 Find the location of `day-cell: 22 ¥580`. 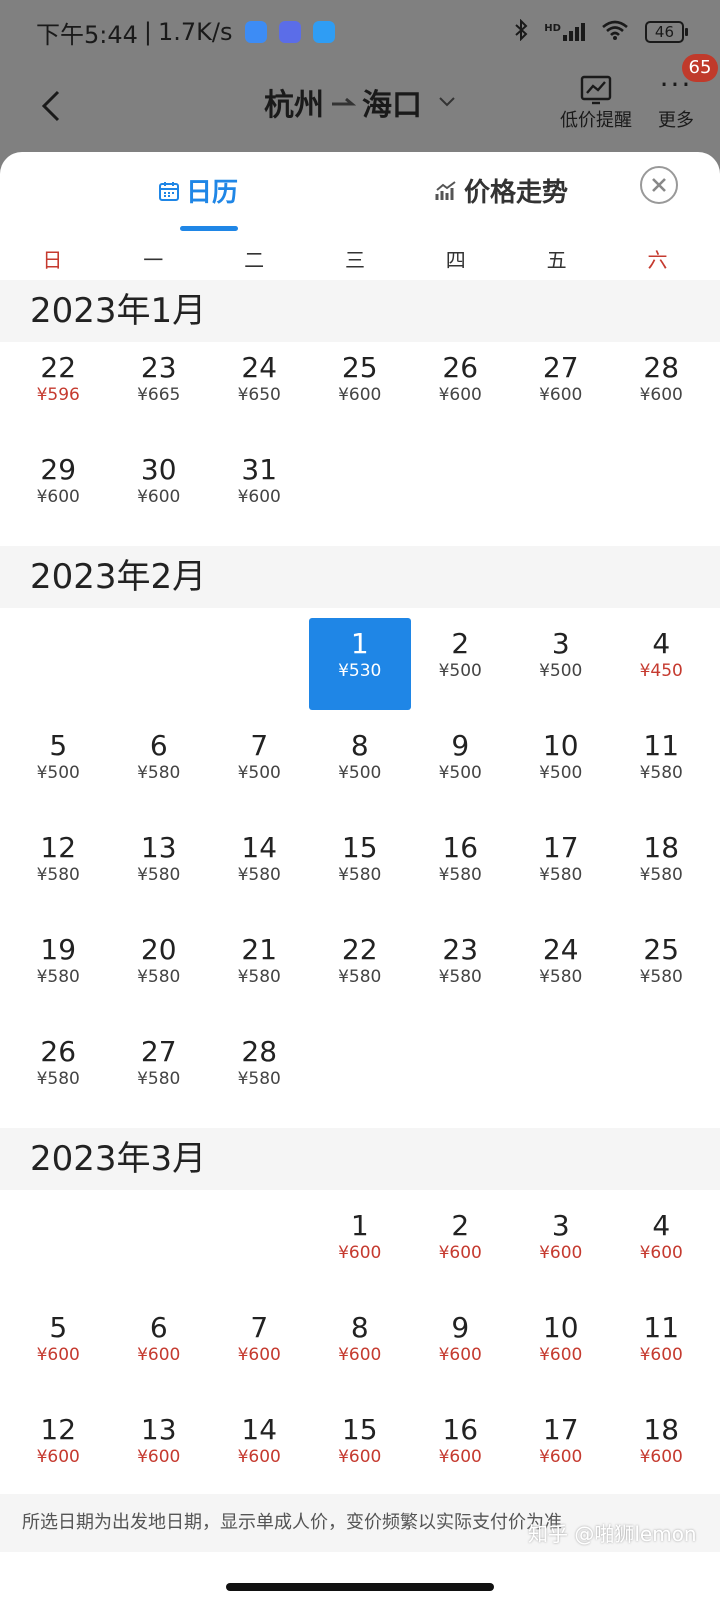

day-cell: 22 ¥580 is located at coordinates (360, 975).